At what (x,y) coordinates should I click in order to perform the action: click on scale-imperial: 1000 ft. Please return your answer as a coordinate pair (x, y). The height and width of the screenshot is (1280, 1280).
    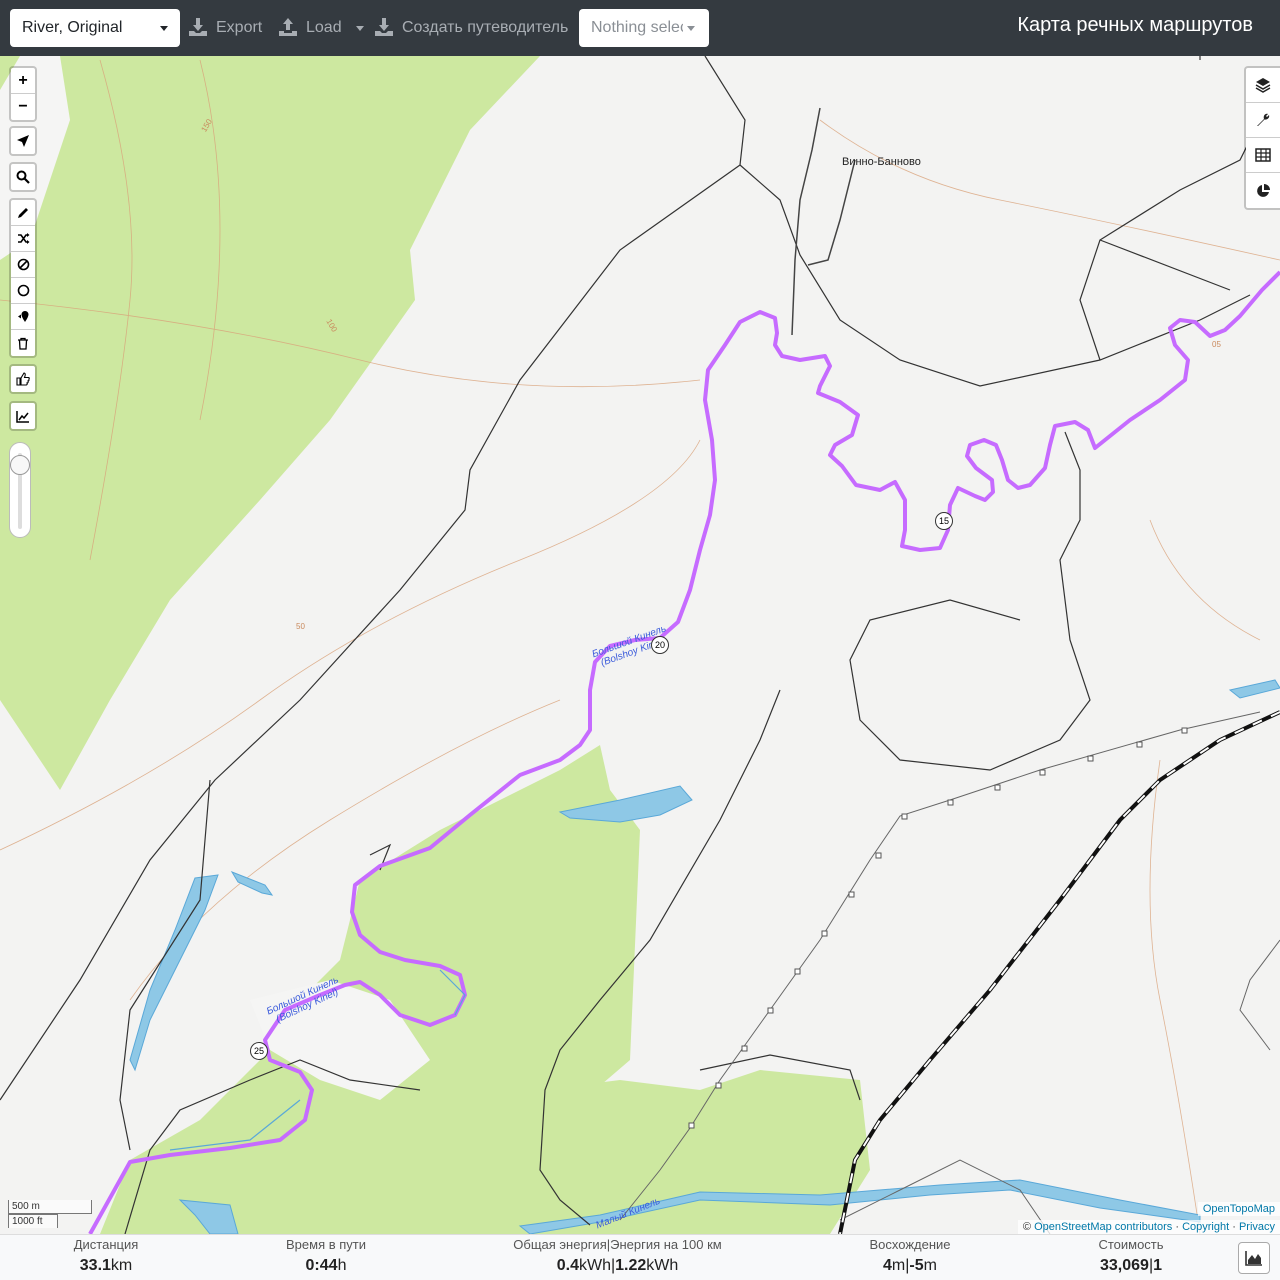
    Looking at the image, I should click on (33, 1221).